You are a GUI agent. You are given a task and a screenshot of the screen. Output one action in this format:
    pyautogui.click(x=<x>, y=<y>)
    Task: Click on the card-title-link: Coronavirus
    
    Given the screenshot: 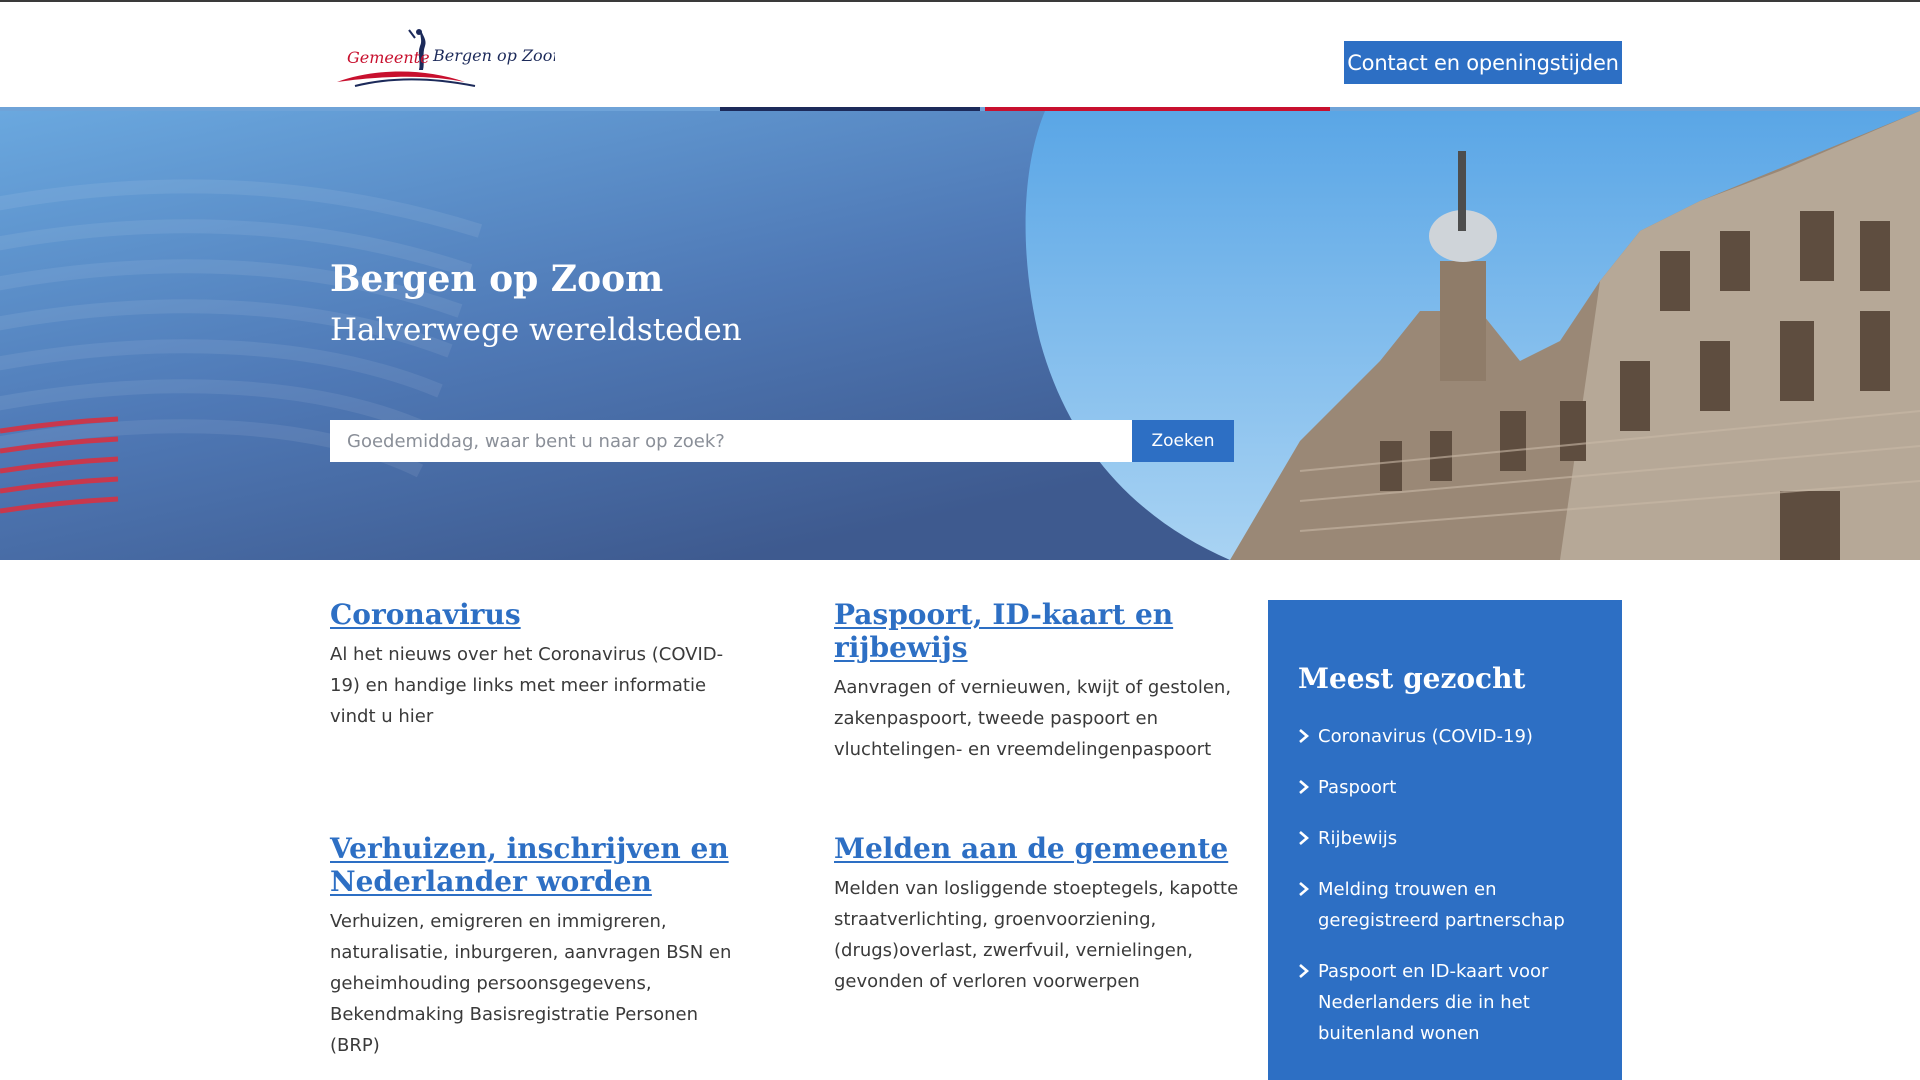 What is the action you would take?
    pyautogui.click(x=540, y=614)
    